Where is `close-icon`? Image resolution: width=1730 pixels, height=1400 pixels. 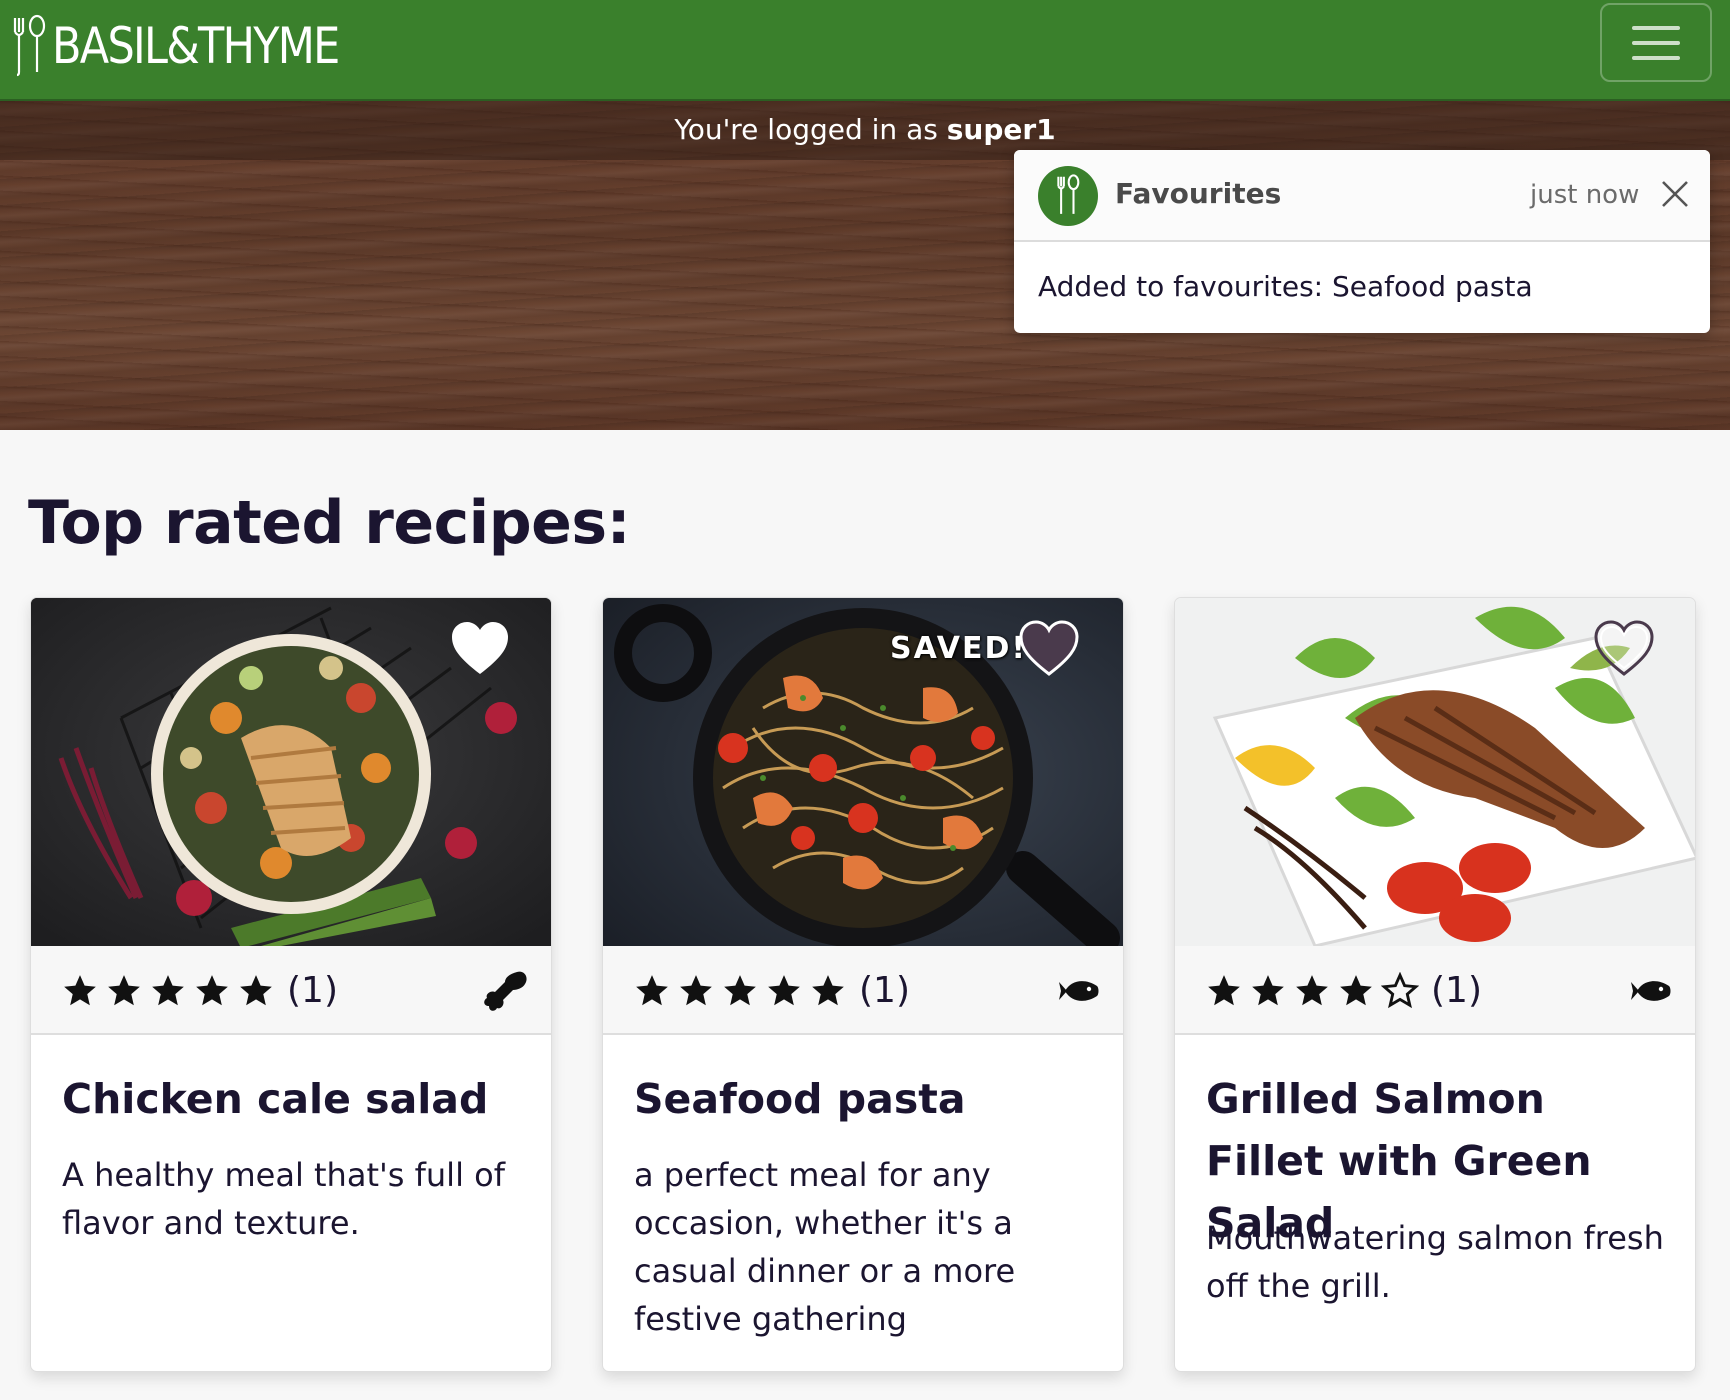 close-icon is located at coordinates (1675, 194).